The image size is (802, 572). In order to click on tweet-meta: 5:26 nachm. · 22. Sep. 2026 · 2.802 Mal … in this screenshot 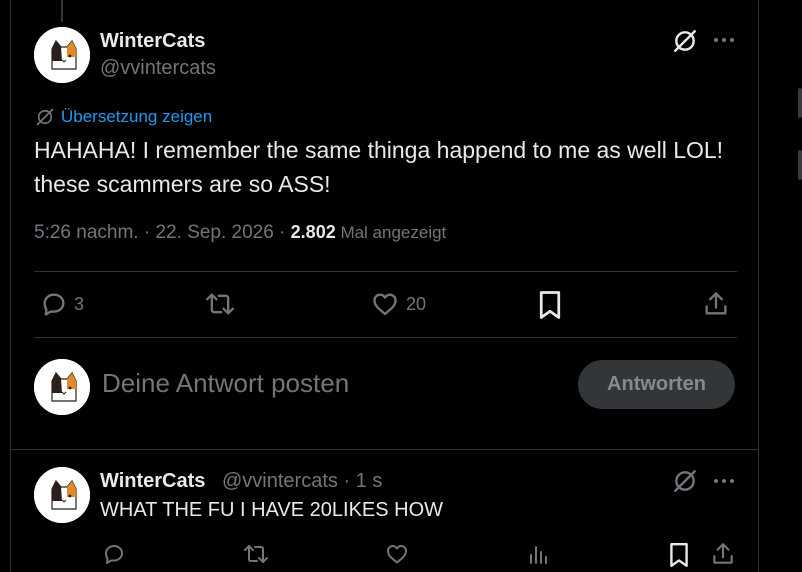, I will do `click(240, 233)`.